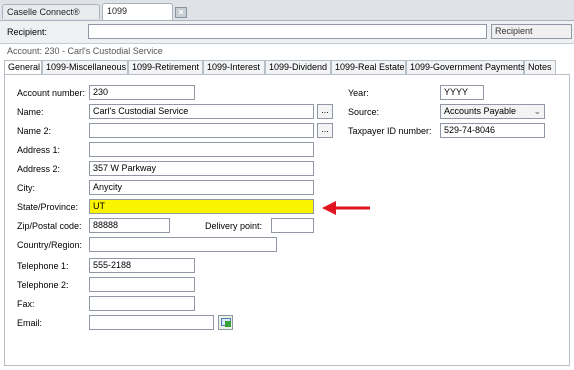  I want to click on send-email-icon, so click(225, 322).